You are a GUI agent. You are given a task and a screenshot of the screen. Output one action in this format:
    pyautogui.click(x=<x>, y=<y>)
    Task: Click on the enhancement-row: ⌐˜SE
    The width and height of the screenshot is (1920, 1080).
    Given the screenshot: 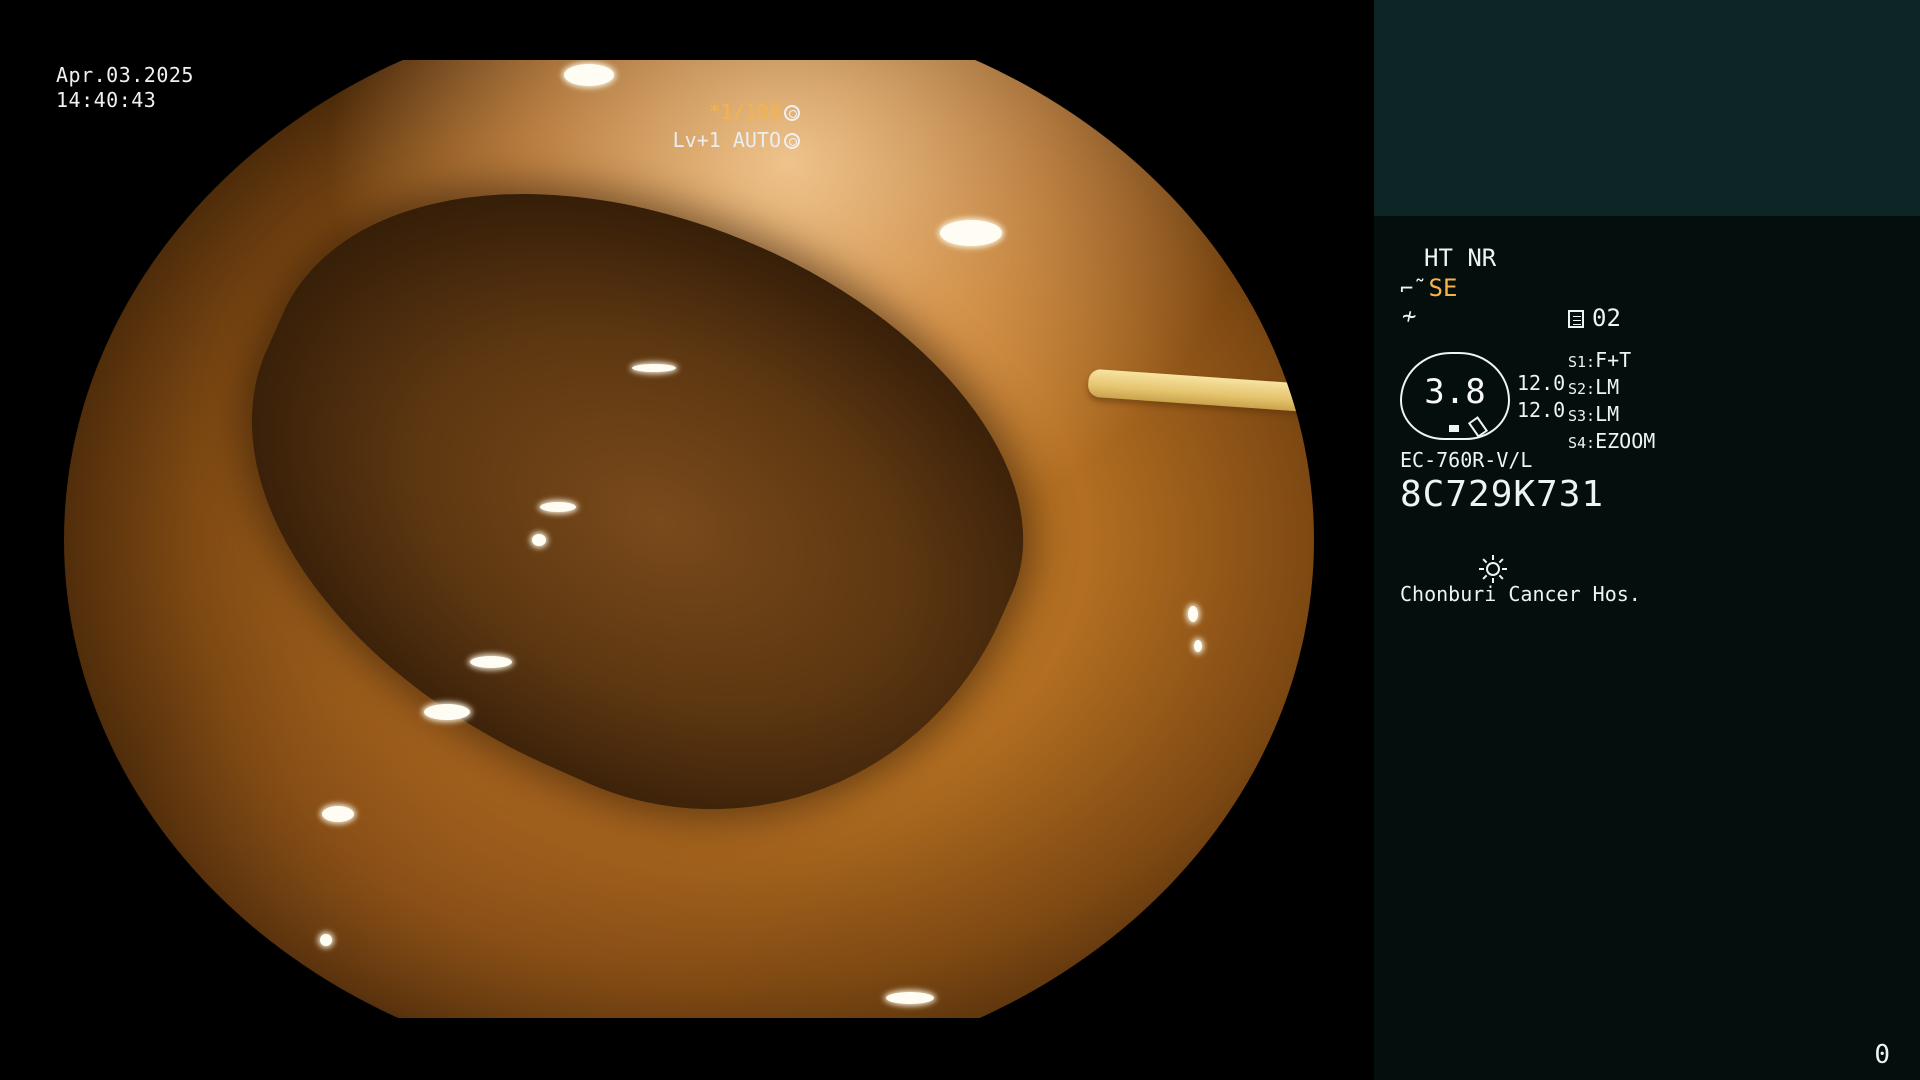 What is the action you would take?
    pyautogui.click(x=1428, y=288)
    